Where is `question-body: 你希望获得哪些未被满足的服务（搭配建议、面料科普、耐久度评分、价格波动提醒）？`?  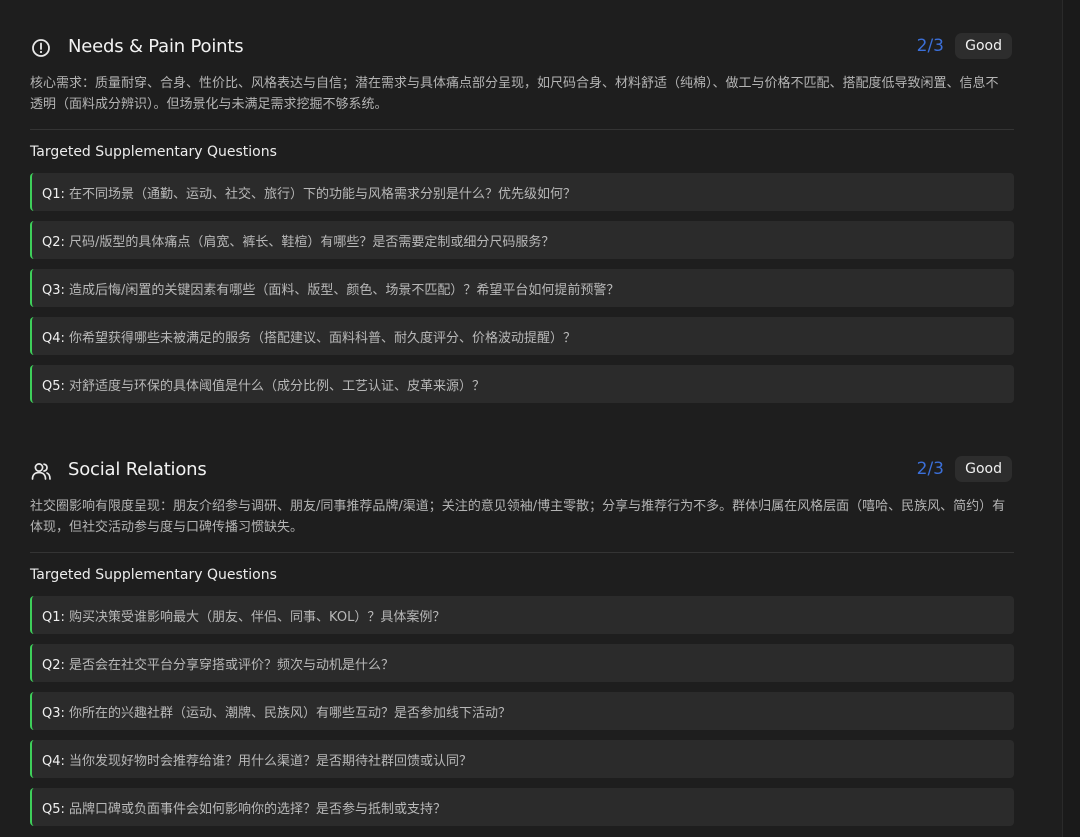 question-body: 你希望获得哪些未被满足的服务（搭配建议、面料科普、耐久度评分、价格波动提醒）？ is located at coordinates (323, 338).